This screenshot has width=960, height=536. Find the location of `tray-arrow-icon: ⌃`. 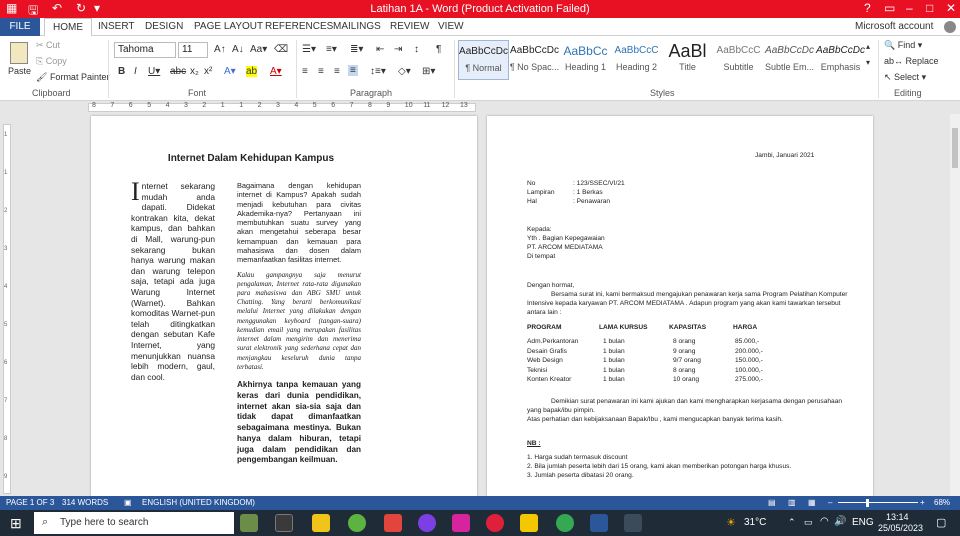

tray-arrow-icon: ⌃ is located at coordinates (792, 522).